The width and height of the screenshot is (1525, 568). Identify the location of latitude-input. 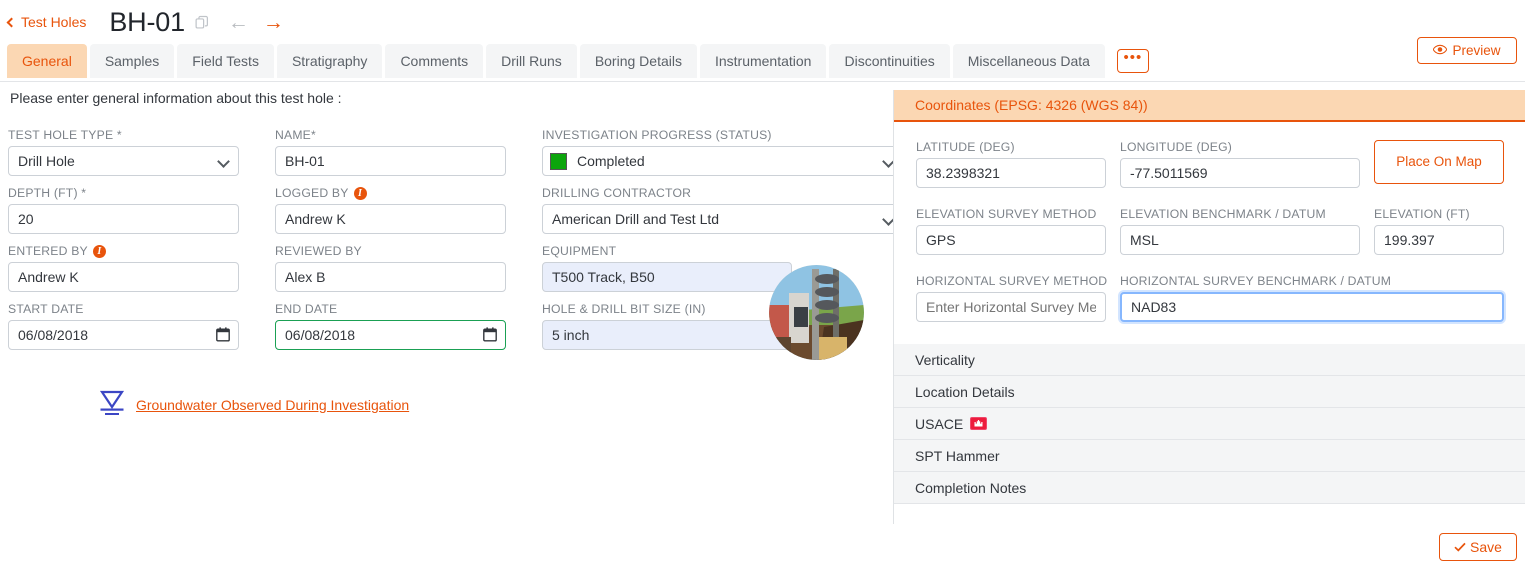
(1011, 173).